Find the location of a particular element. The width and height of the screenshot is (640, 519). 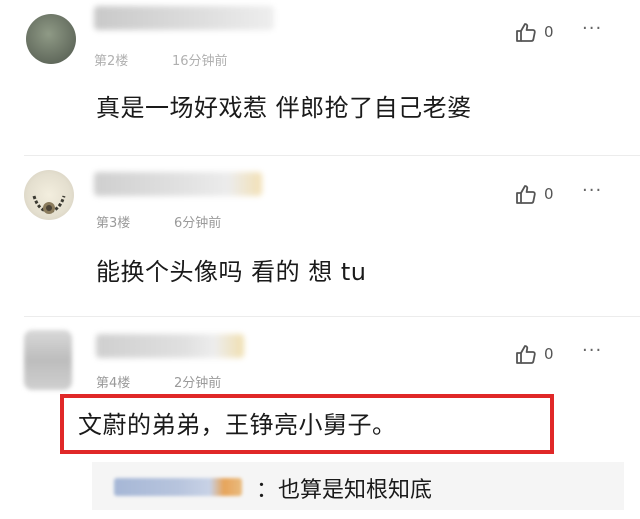

floor-number: 第2楼 is located at coordinates (111, 61).